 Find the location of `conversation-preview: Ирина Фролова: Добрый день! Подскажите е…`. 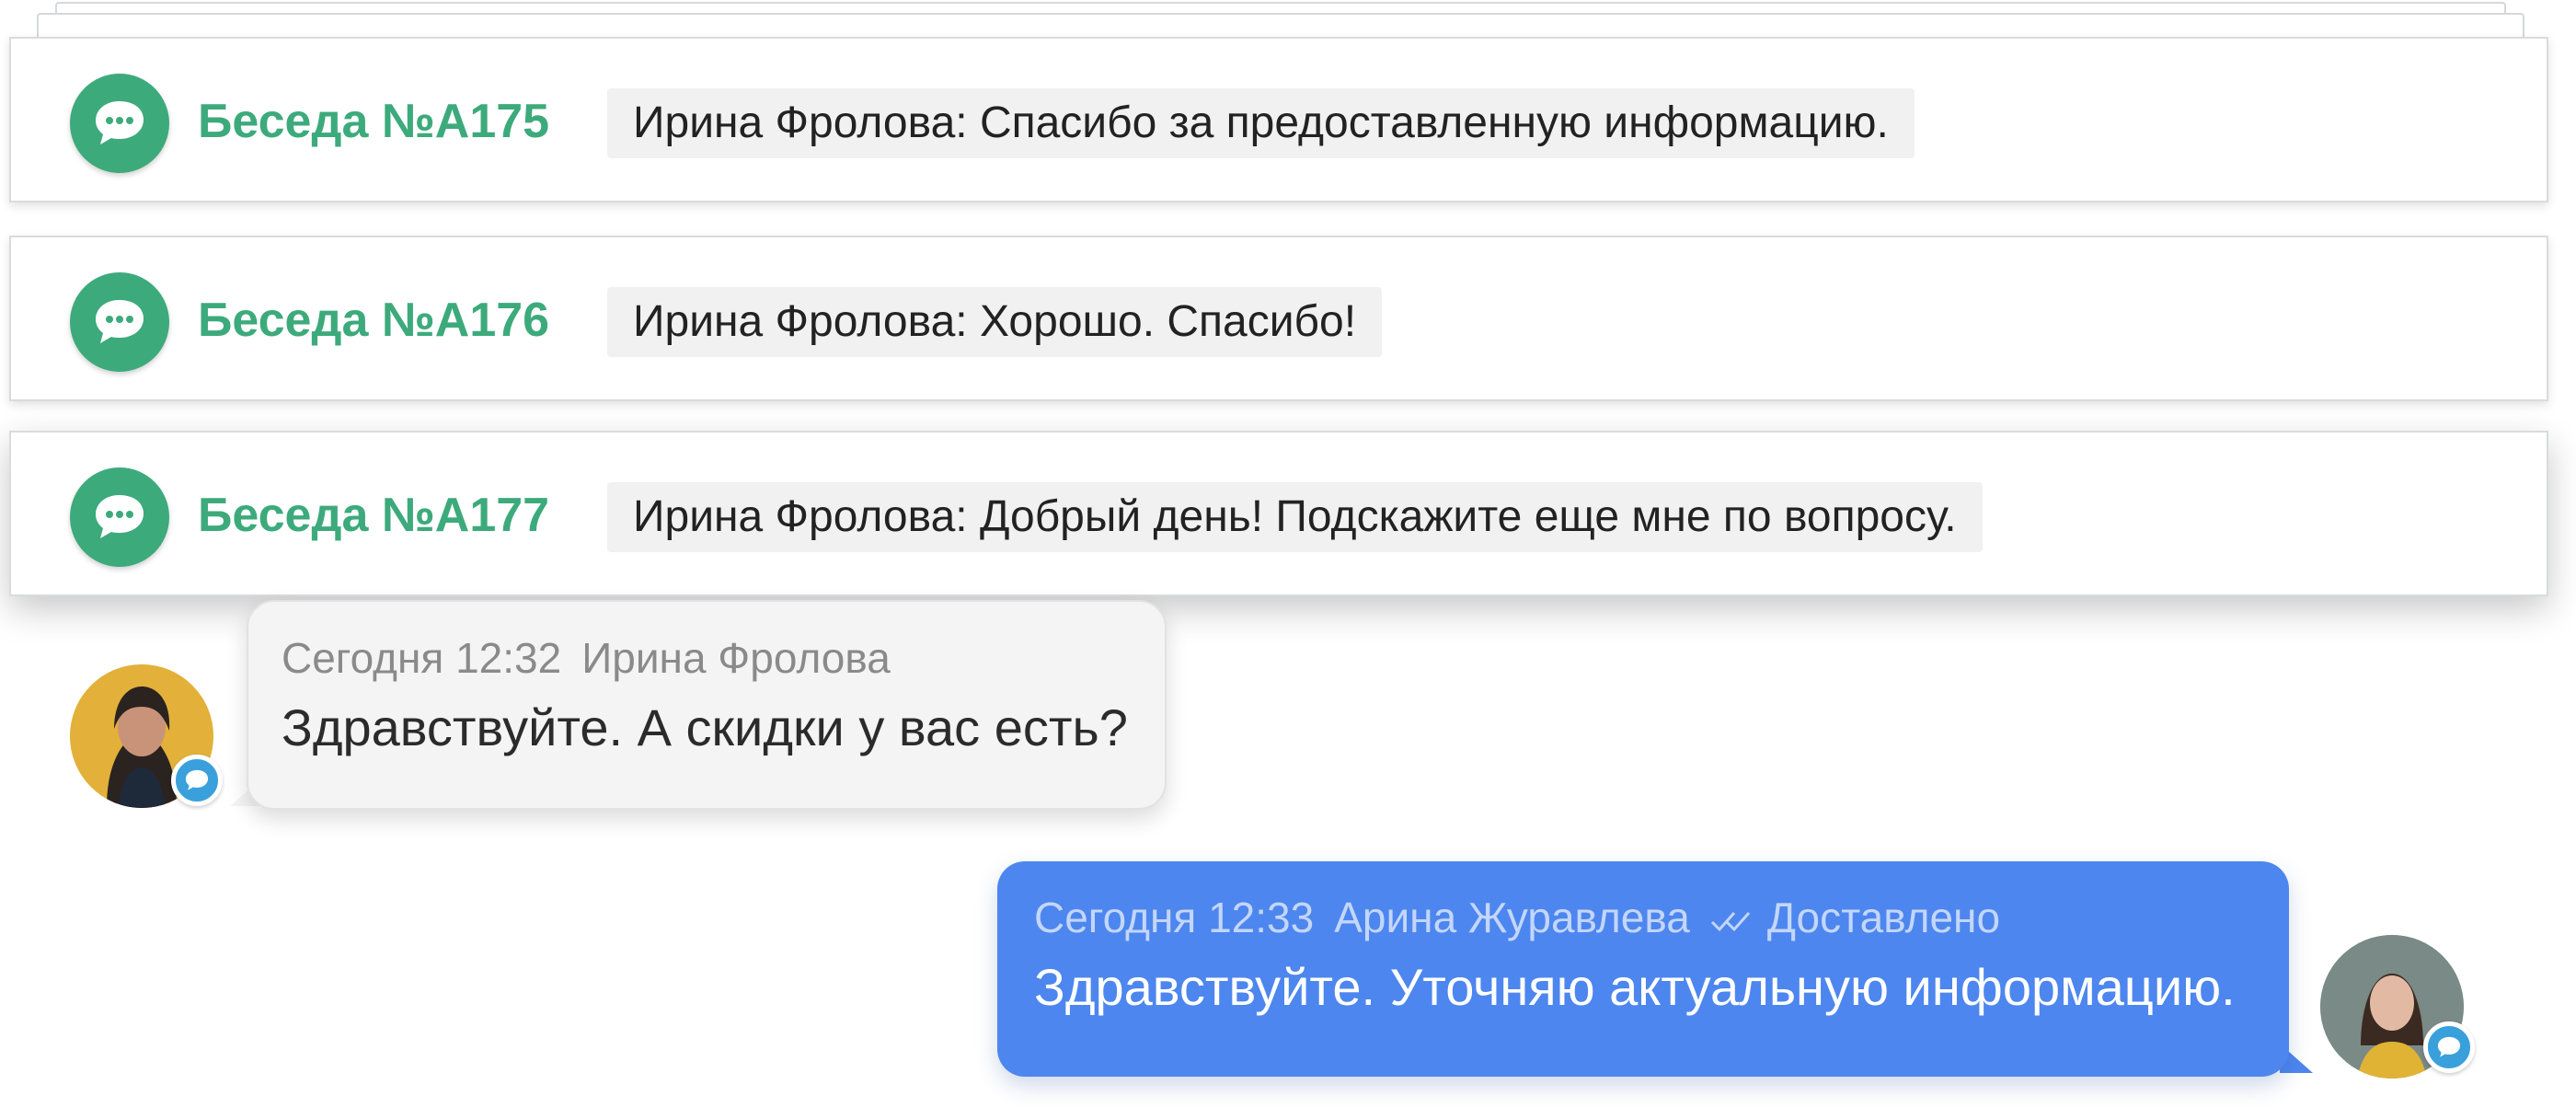

conversation-preview: Ирина Фролова: Добрый день! Подскажите е… is located at coordinates (1295, 517).